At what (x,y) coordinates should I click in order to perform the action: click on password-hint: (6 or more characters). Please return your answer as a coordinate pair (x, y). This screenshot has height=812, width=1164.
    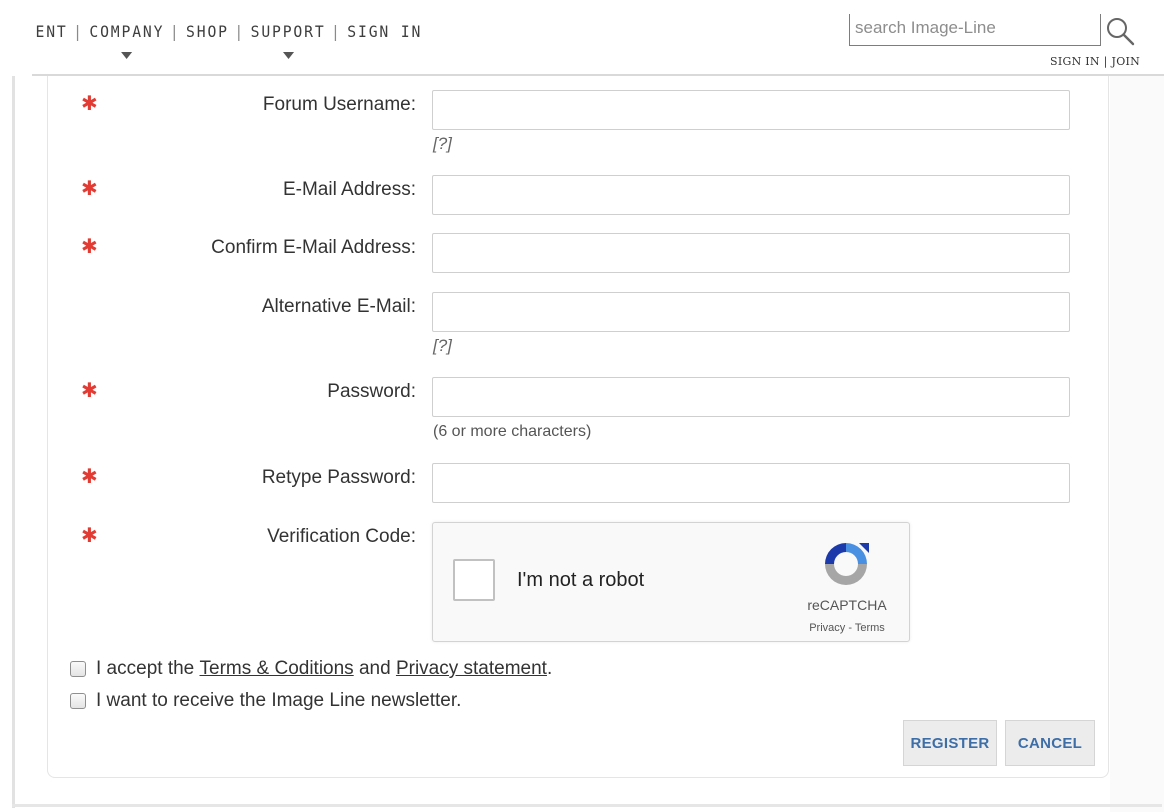
    Looking at the image, I should click on (512, 431).